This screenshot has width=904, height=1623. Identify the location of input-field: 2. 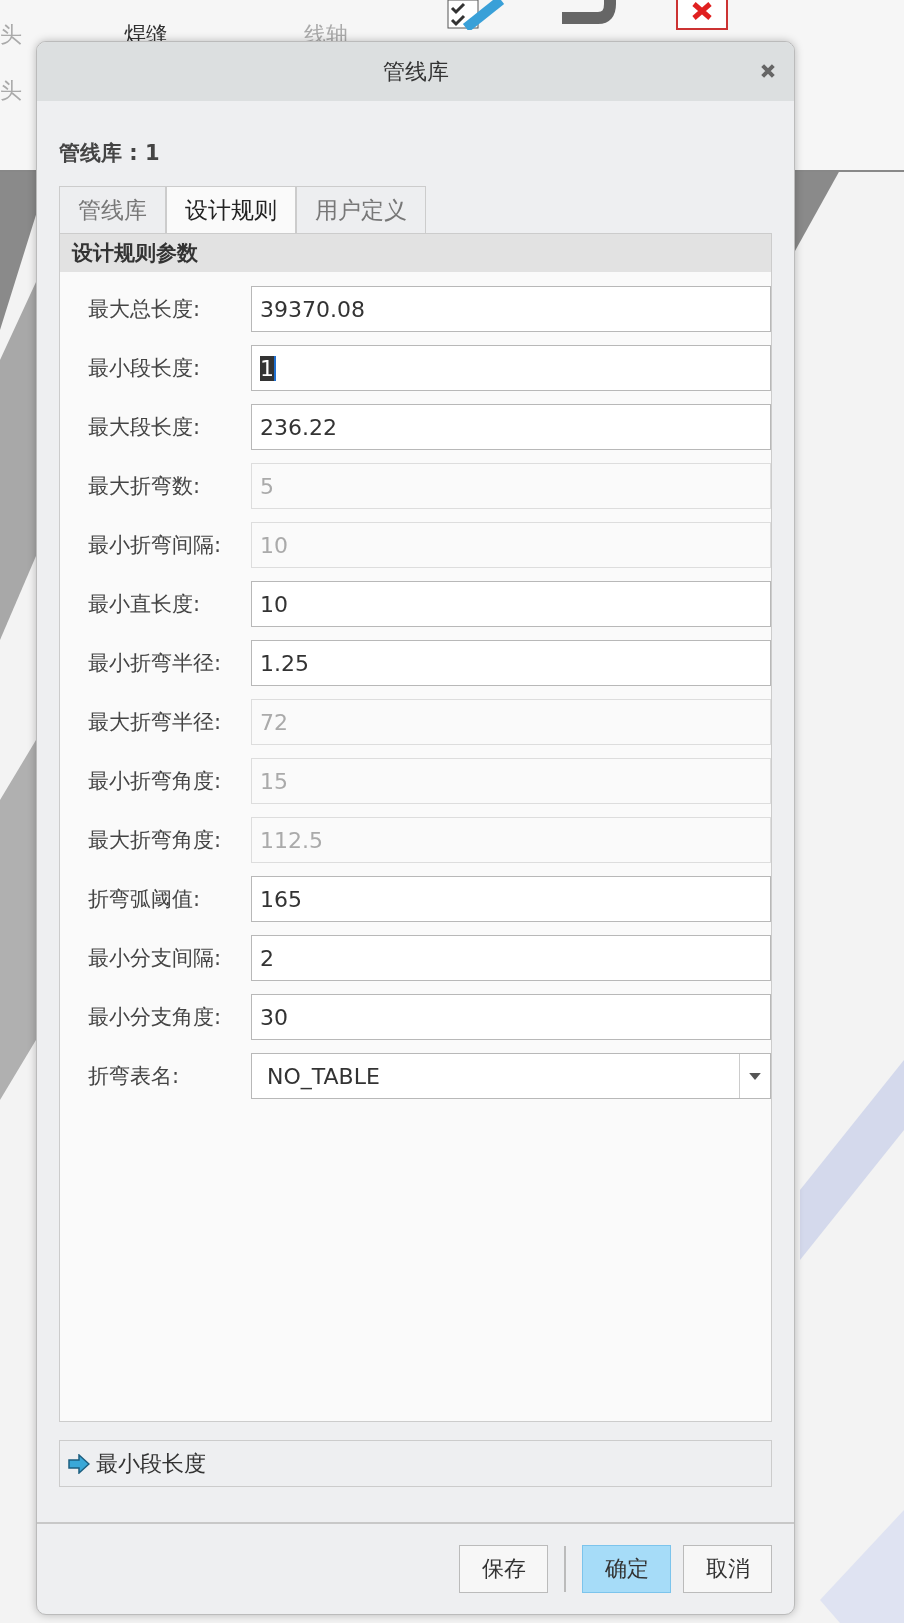
(511, 958).